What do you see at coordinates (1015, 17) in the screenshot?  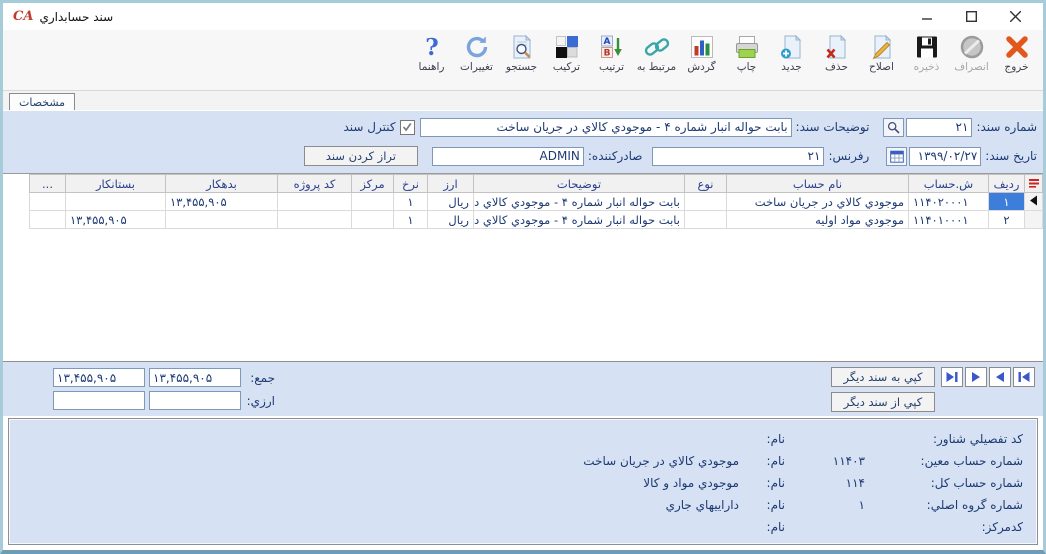 I see `close-button` at bounding box center [1015, 17].